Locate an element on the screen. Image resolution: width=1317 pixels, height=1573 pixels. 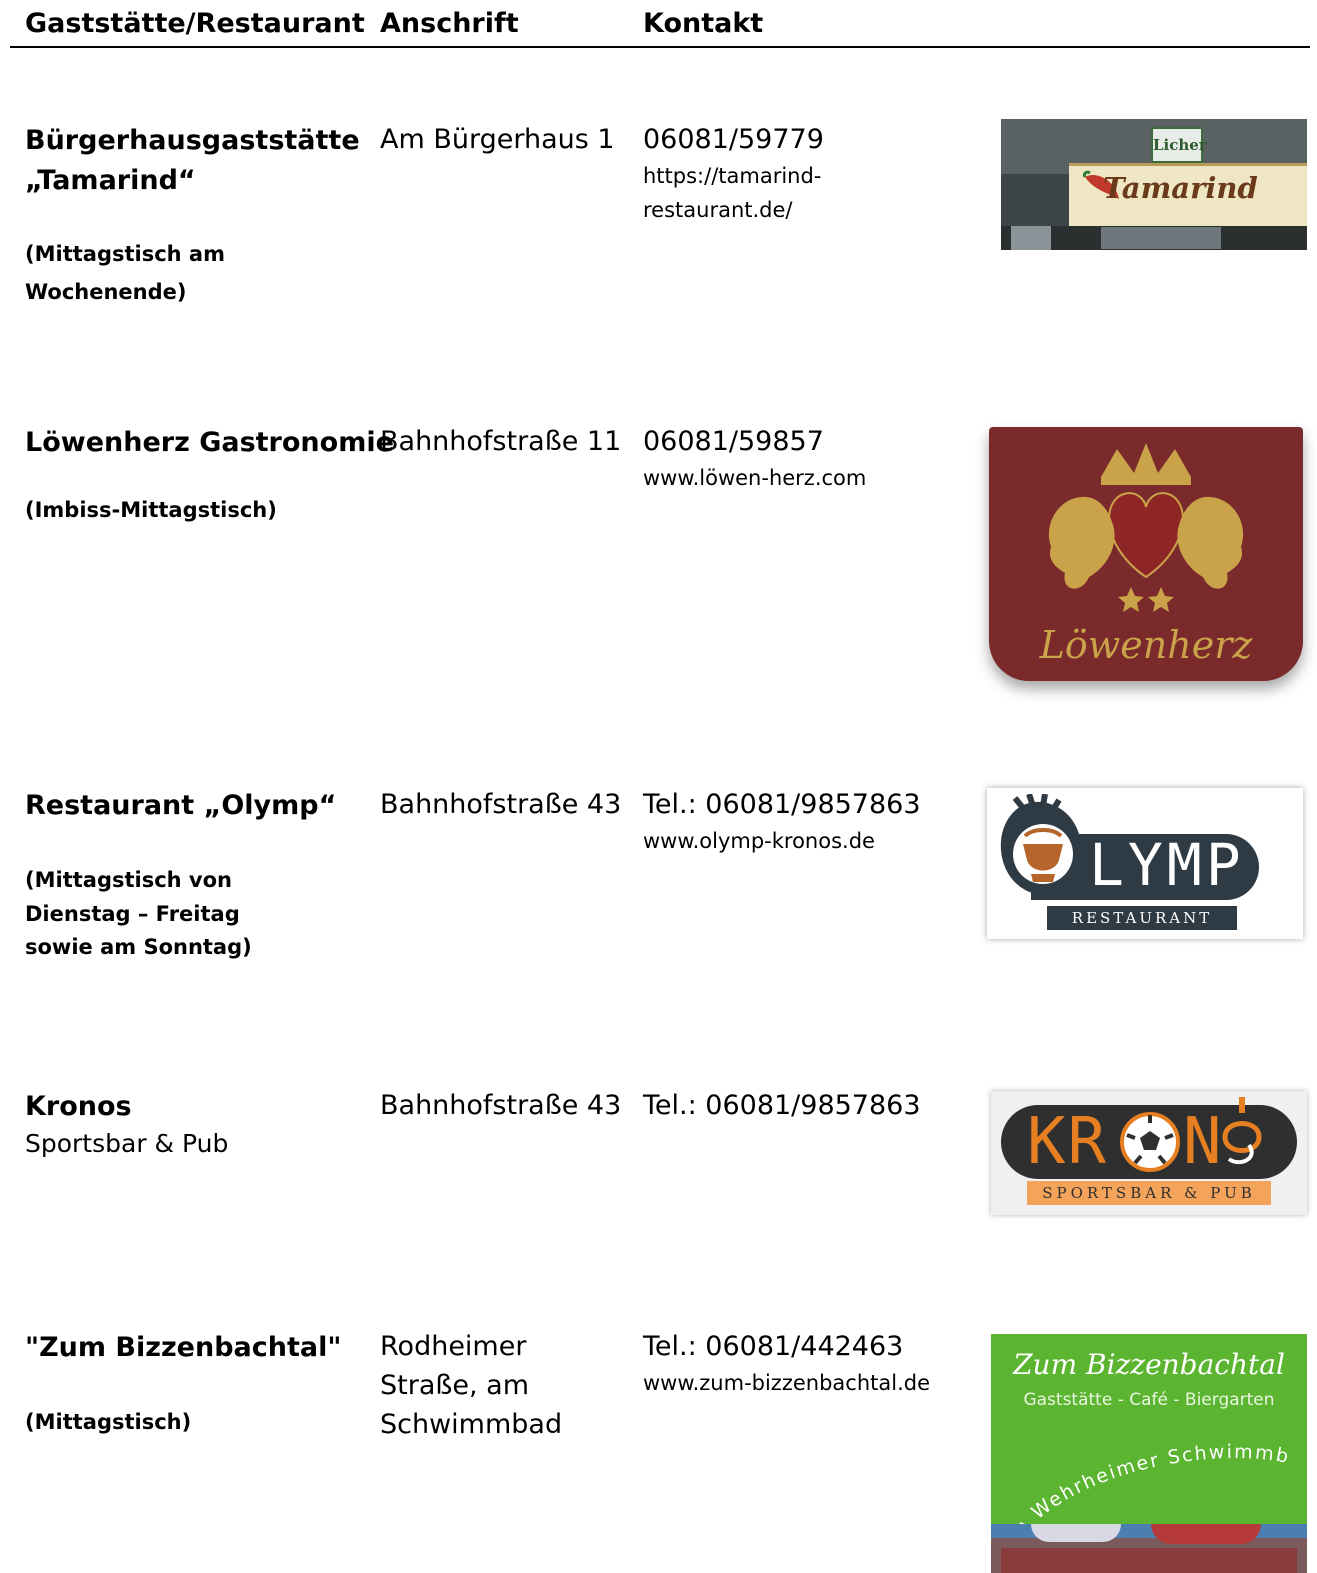
restaurant-website: www.olymp-kronos.de is located at coordinates (759, 841).